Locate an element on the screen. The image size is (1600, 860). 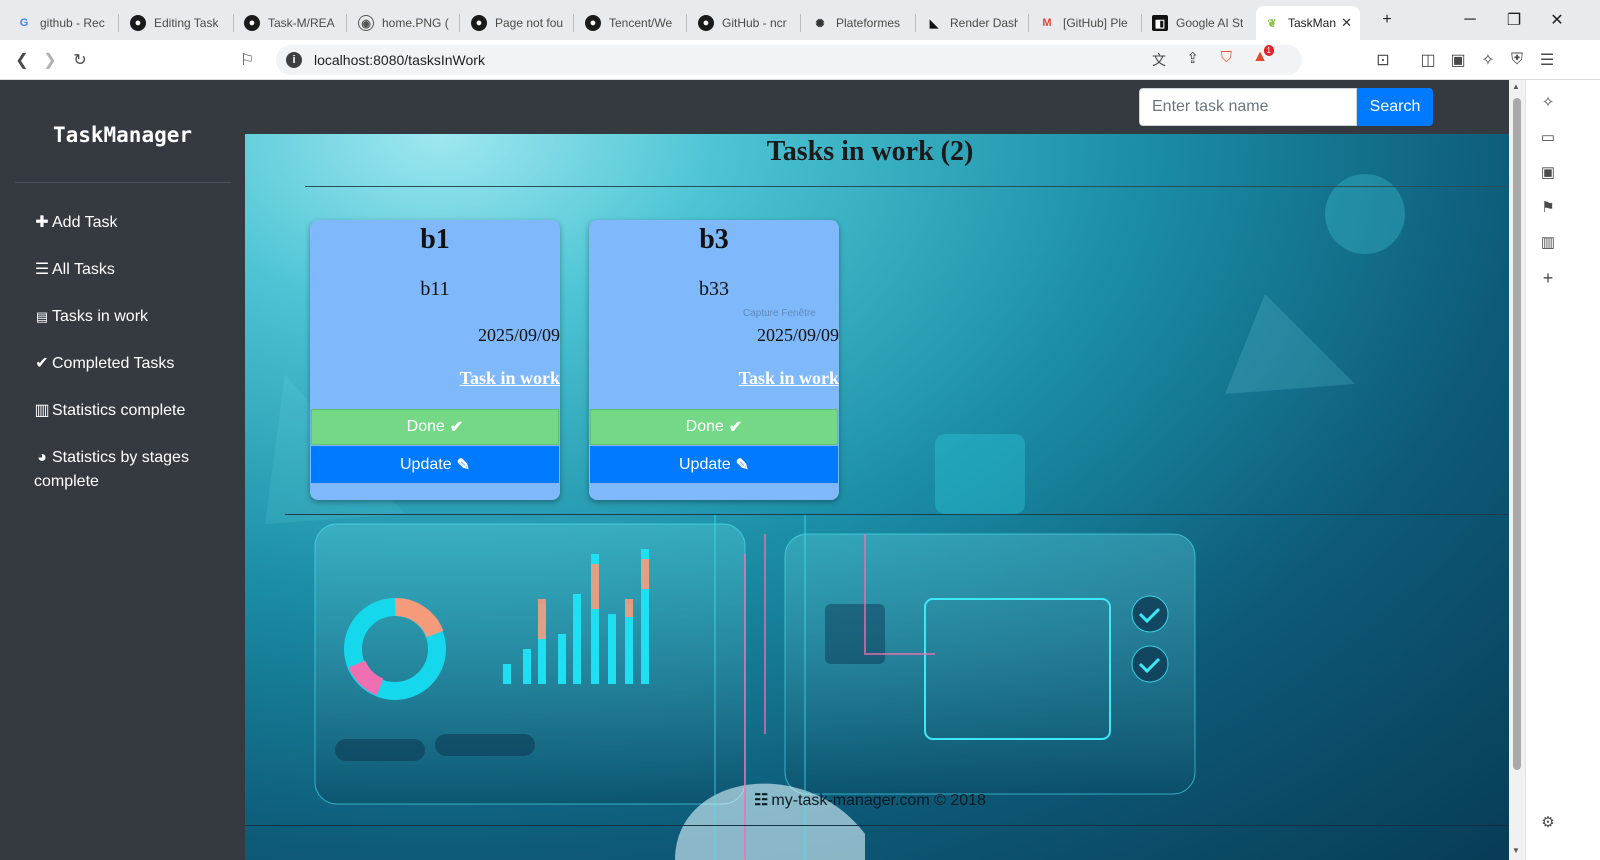
tab-editing-task: ● Editing Task is located at coordinates (177, 23).